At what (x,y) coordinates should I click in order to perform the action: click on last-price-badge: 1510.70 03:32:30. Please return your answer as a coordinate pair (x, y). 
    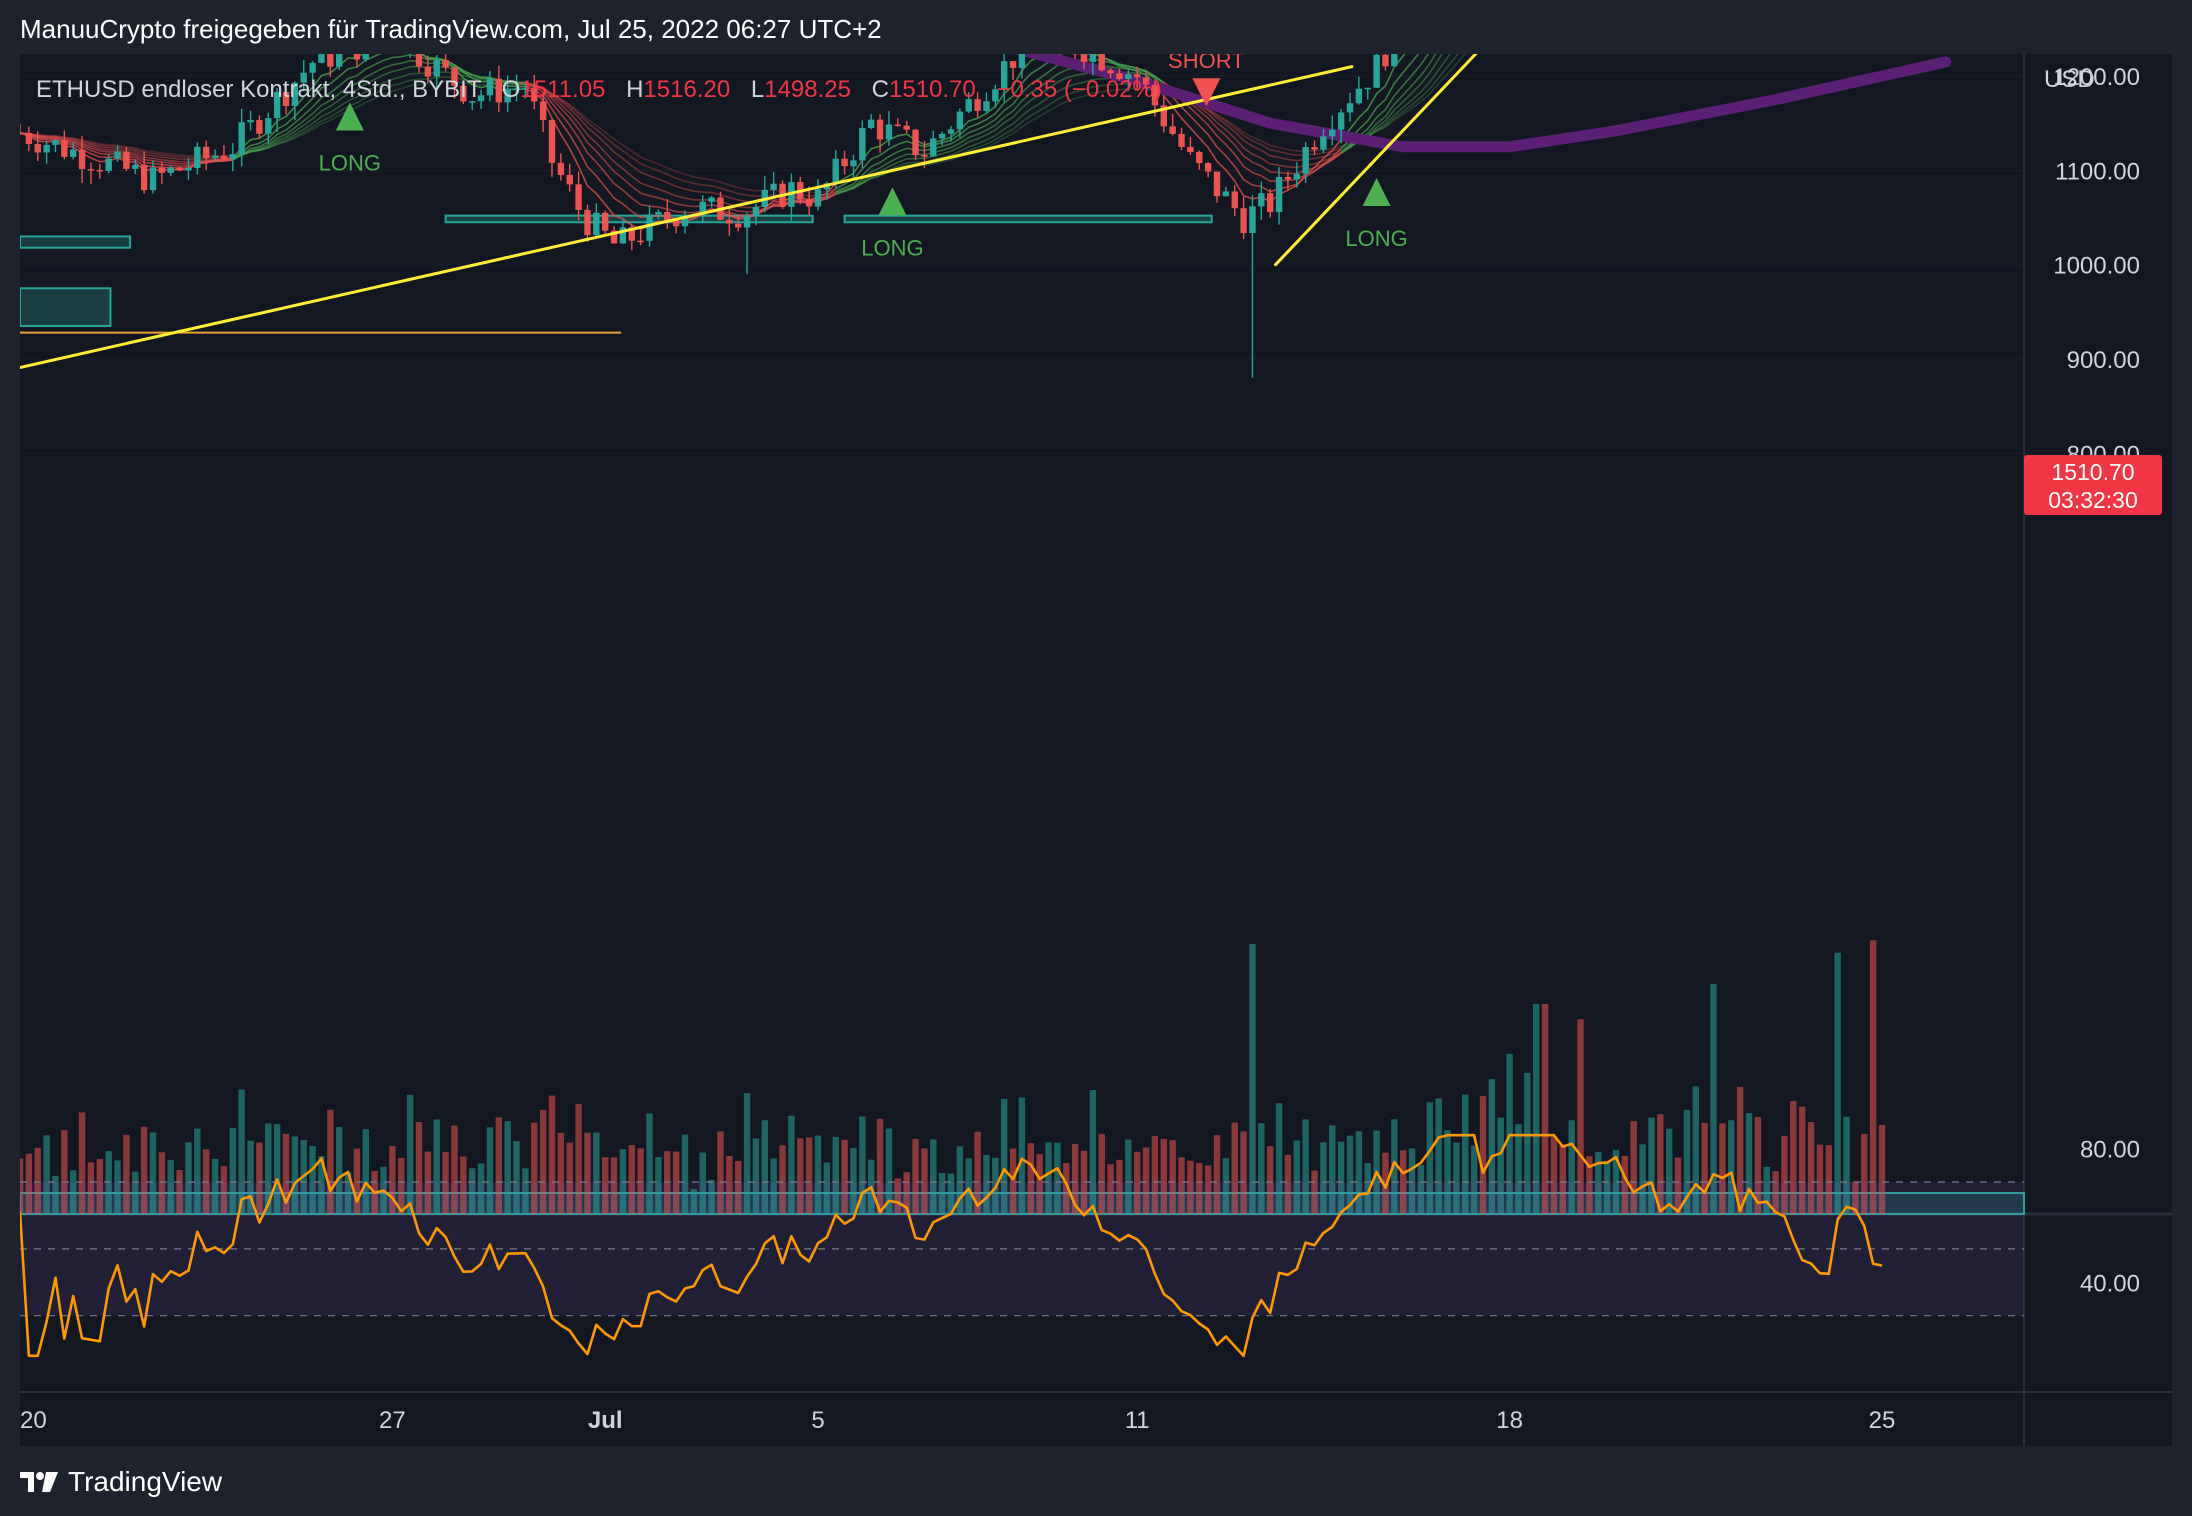
    Looking at the image, I should click on (2093, 485).